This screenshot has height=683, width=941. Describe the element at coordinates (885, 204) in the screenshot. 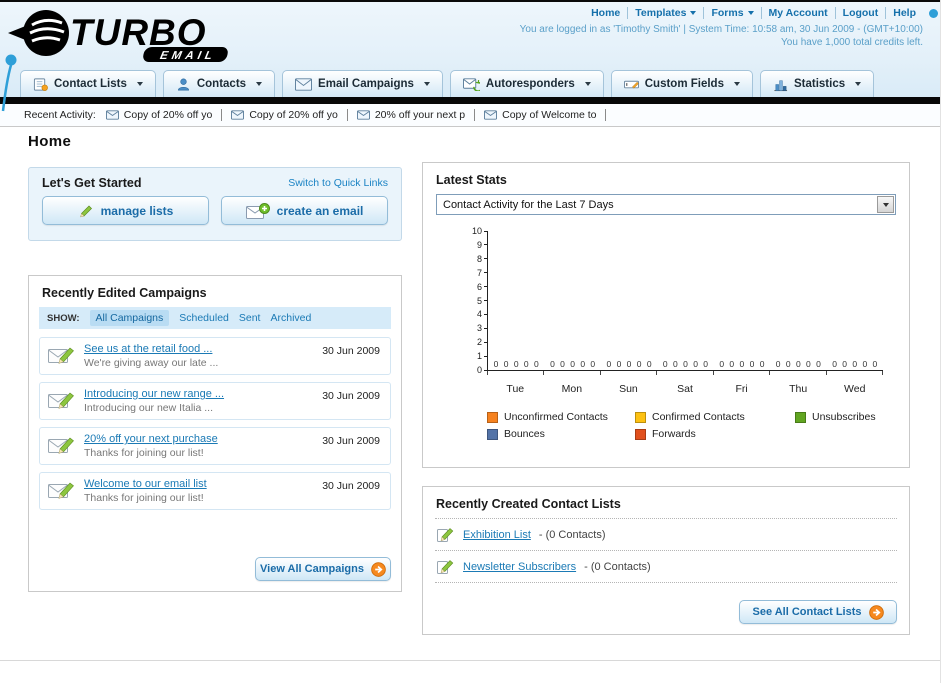

I see `select-dropdown-icon` at that location.